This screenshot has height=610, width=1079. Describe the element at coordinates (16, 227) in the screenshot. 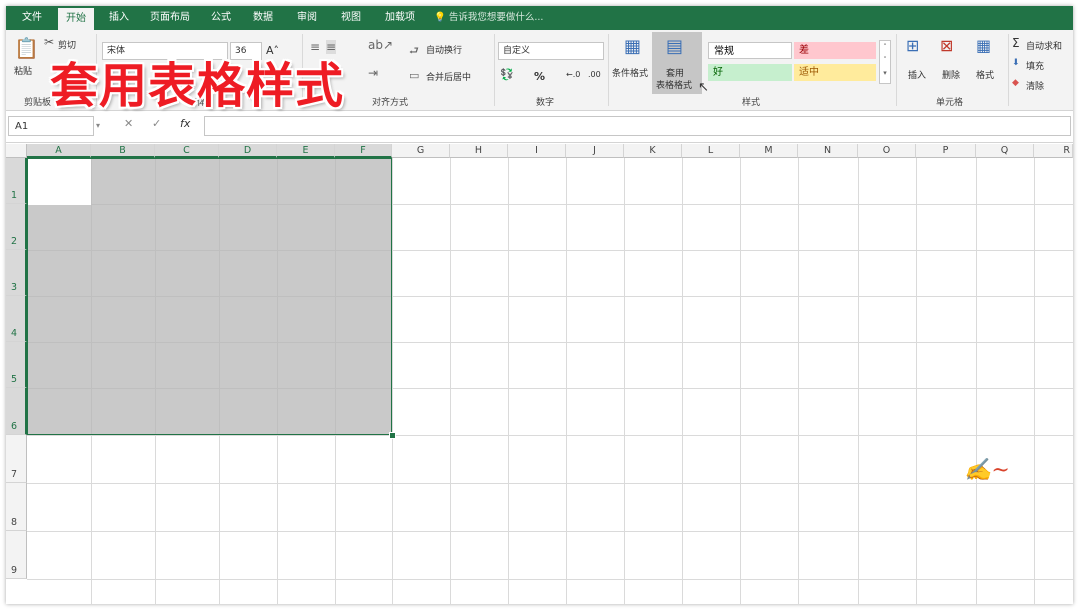

I see `row-header-2: 2` at that location.